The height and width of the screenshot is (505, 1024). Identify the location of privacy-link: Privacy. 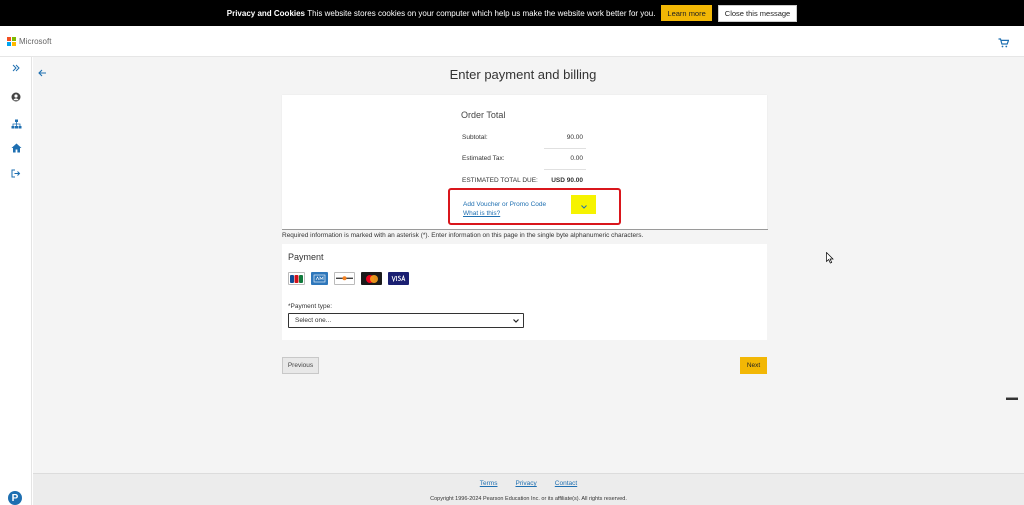
(525, 483).